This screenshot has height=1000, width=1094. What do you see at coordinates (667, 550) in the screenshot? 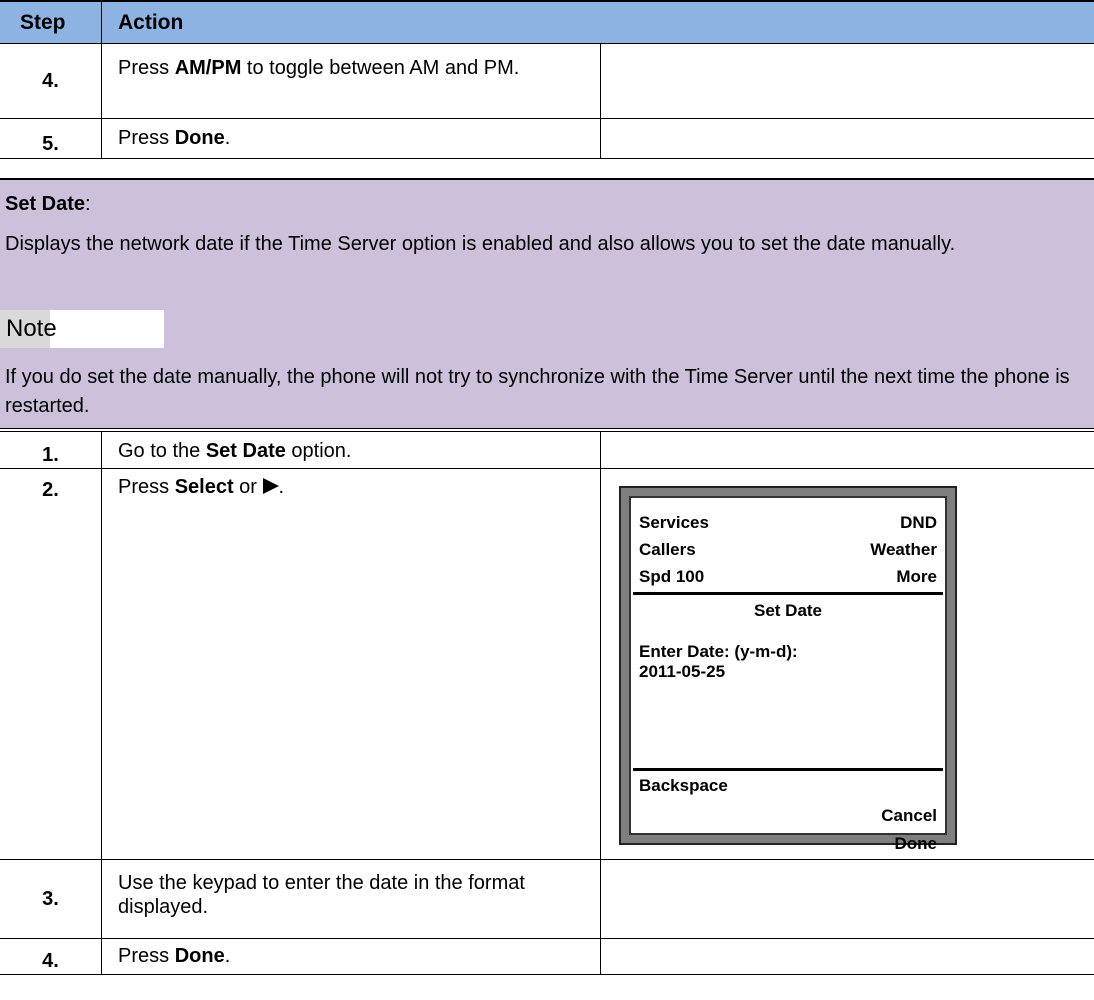
I see `softkey-callers: Callers` at bounding box center [667, 550].